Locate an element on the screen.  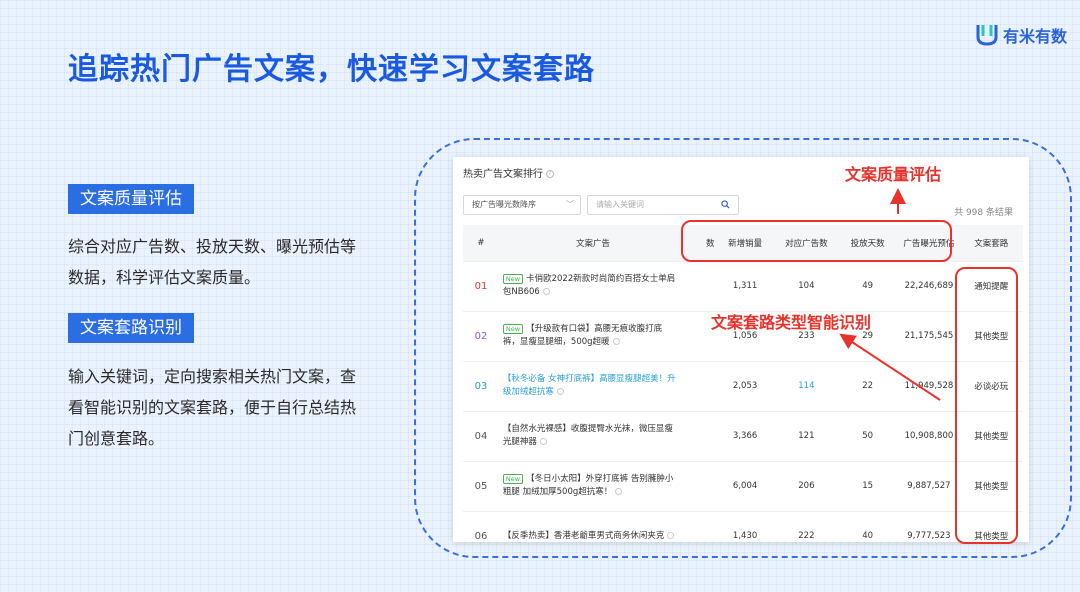
row-rank: 02 is located at coordinates (481, 336).